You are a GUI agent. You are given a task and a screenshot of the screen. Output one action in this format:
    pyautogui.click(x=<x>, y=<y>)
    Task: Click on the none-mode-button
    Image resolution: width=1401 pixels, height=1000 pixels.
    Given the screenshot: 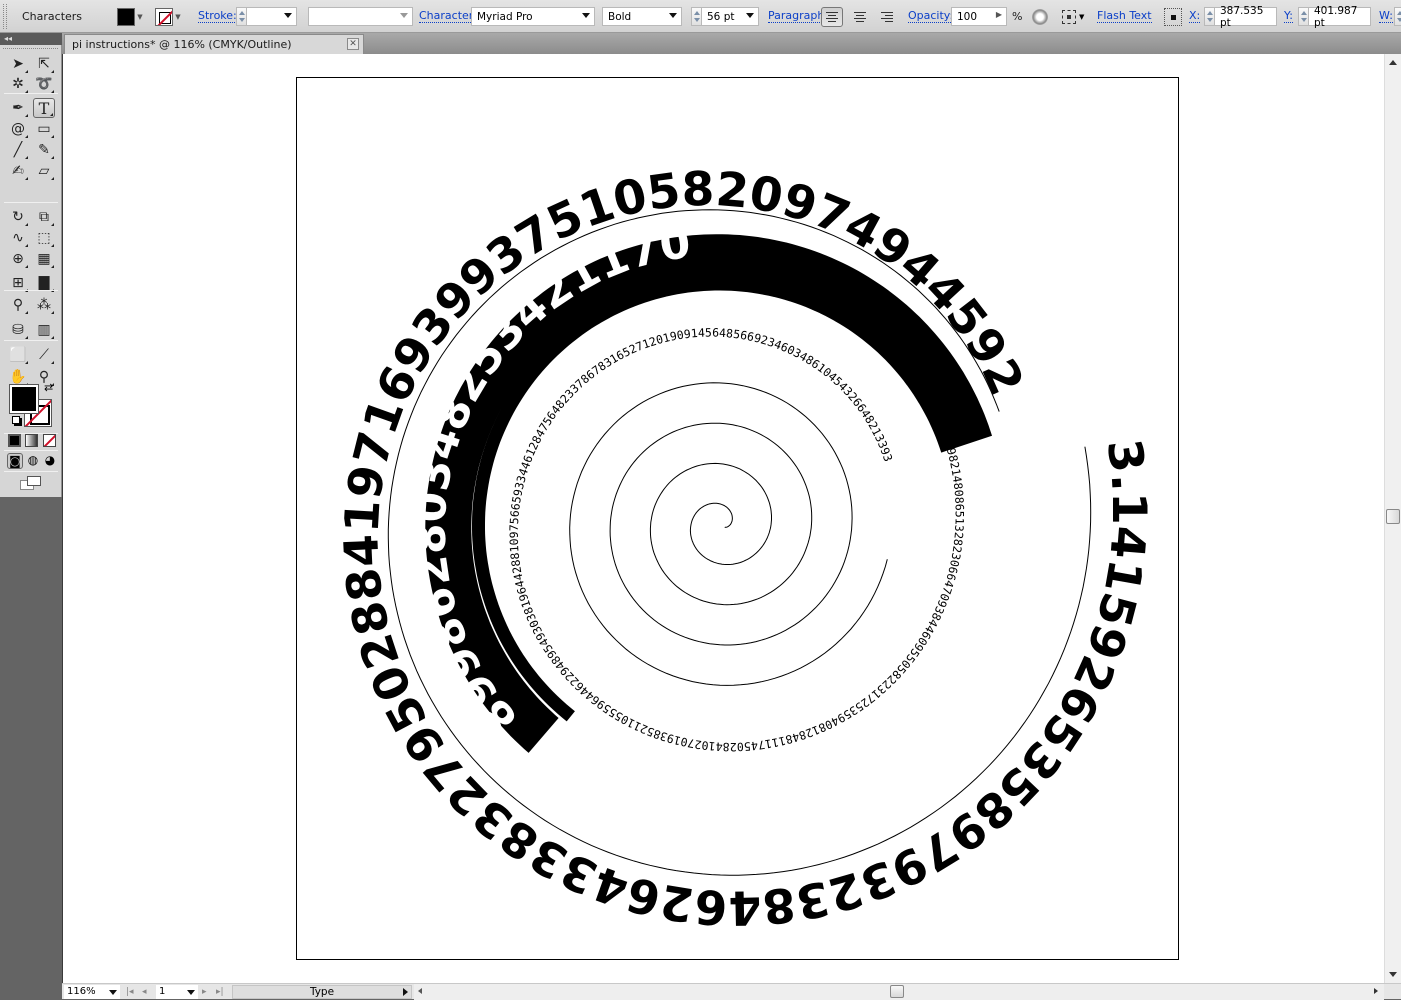 What is the action you would take?
    pyautogui.click(x=49, y=440)
    